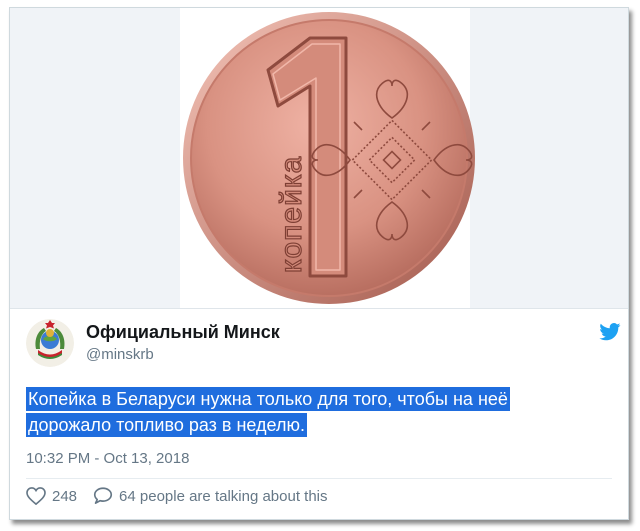 Image resolution: width=640 pixels, height=531 pixels. I want to click on reply-button: 64 people are talking about this, so click(210, 496).